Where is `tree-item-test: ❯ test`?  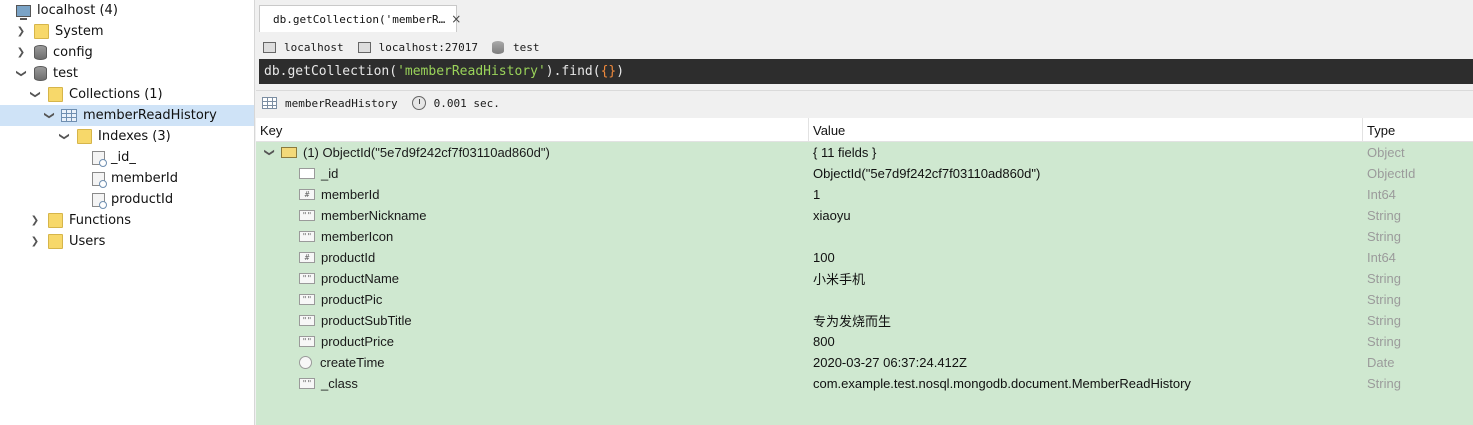
tree-item-test: ❯ test is located at coordinates (127, 73).